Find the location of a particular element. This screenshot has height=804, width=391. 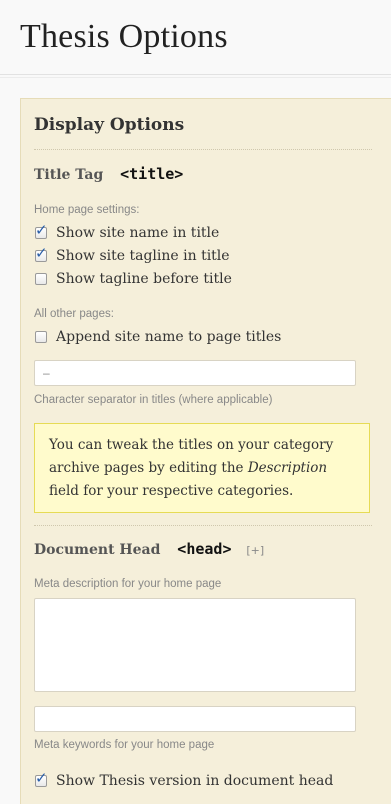

append-site-name-checkbox is located at coordinates (41, 337).